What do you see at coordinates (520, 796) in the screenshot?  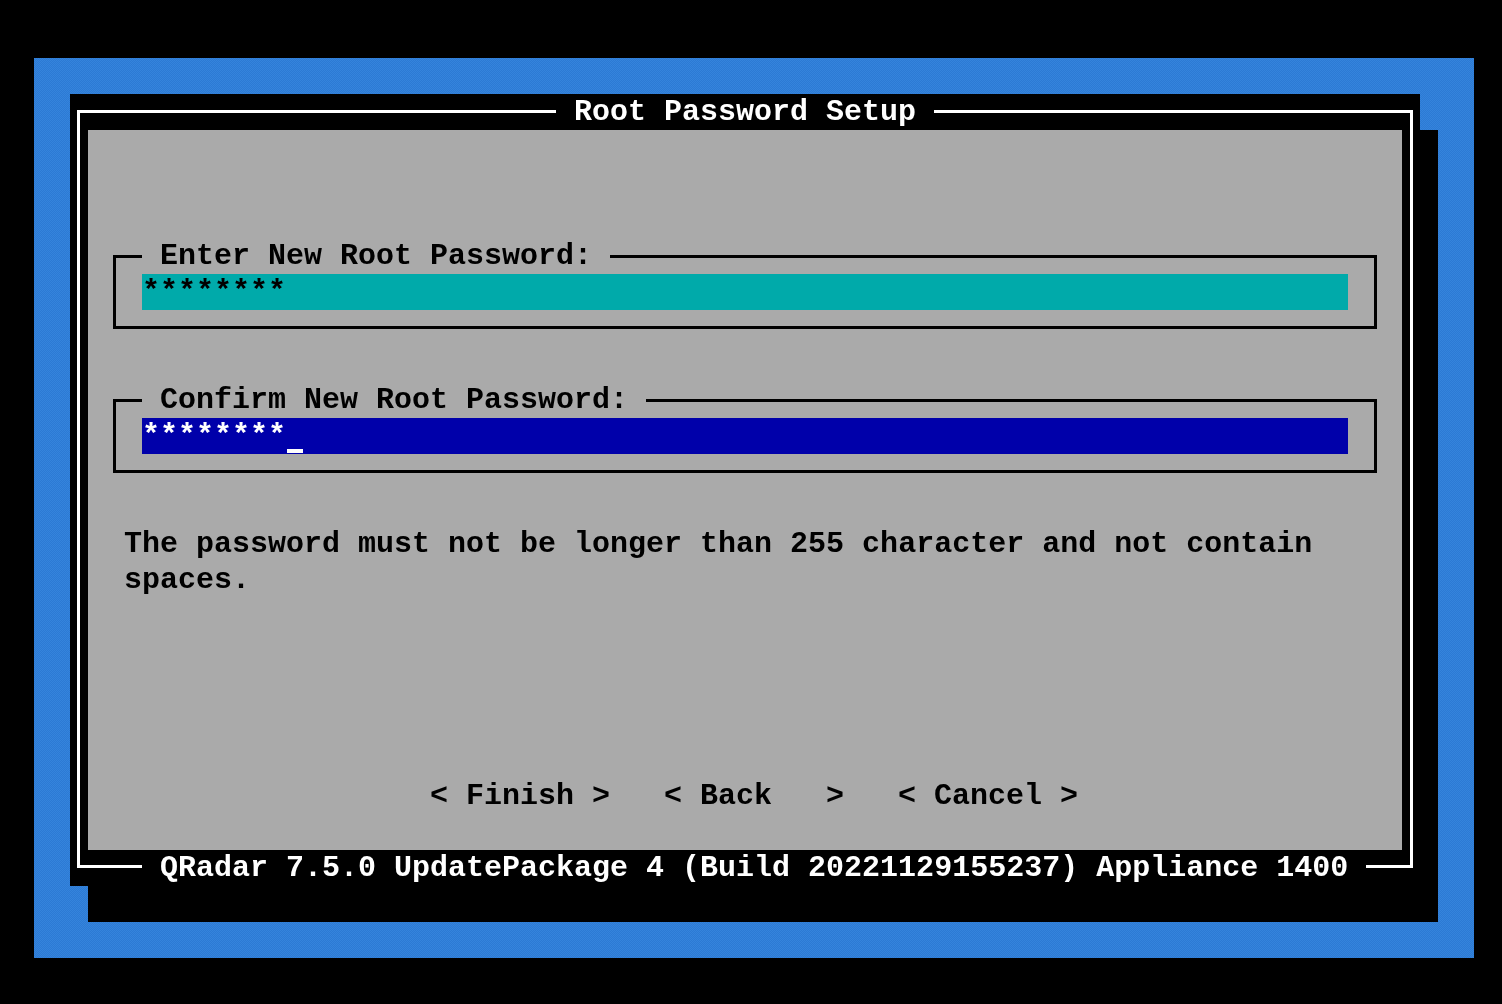 I see `dialog-button: < Finish >` at bounding box center [520, 796].